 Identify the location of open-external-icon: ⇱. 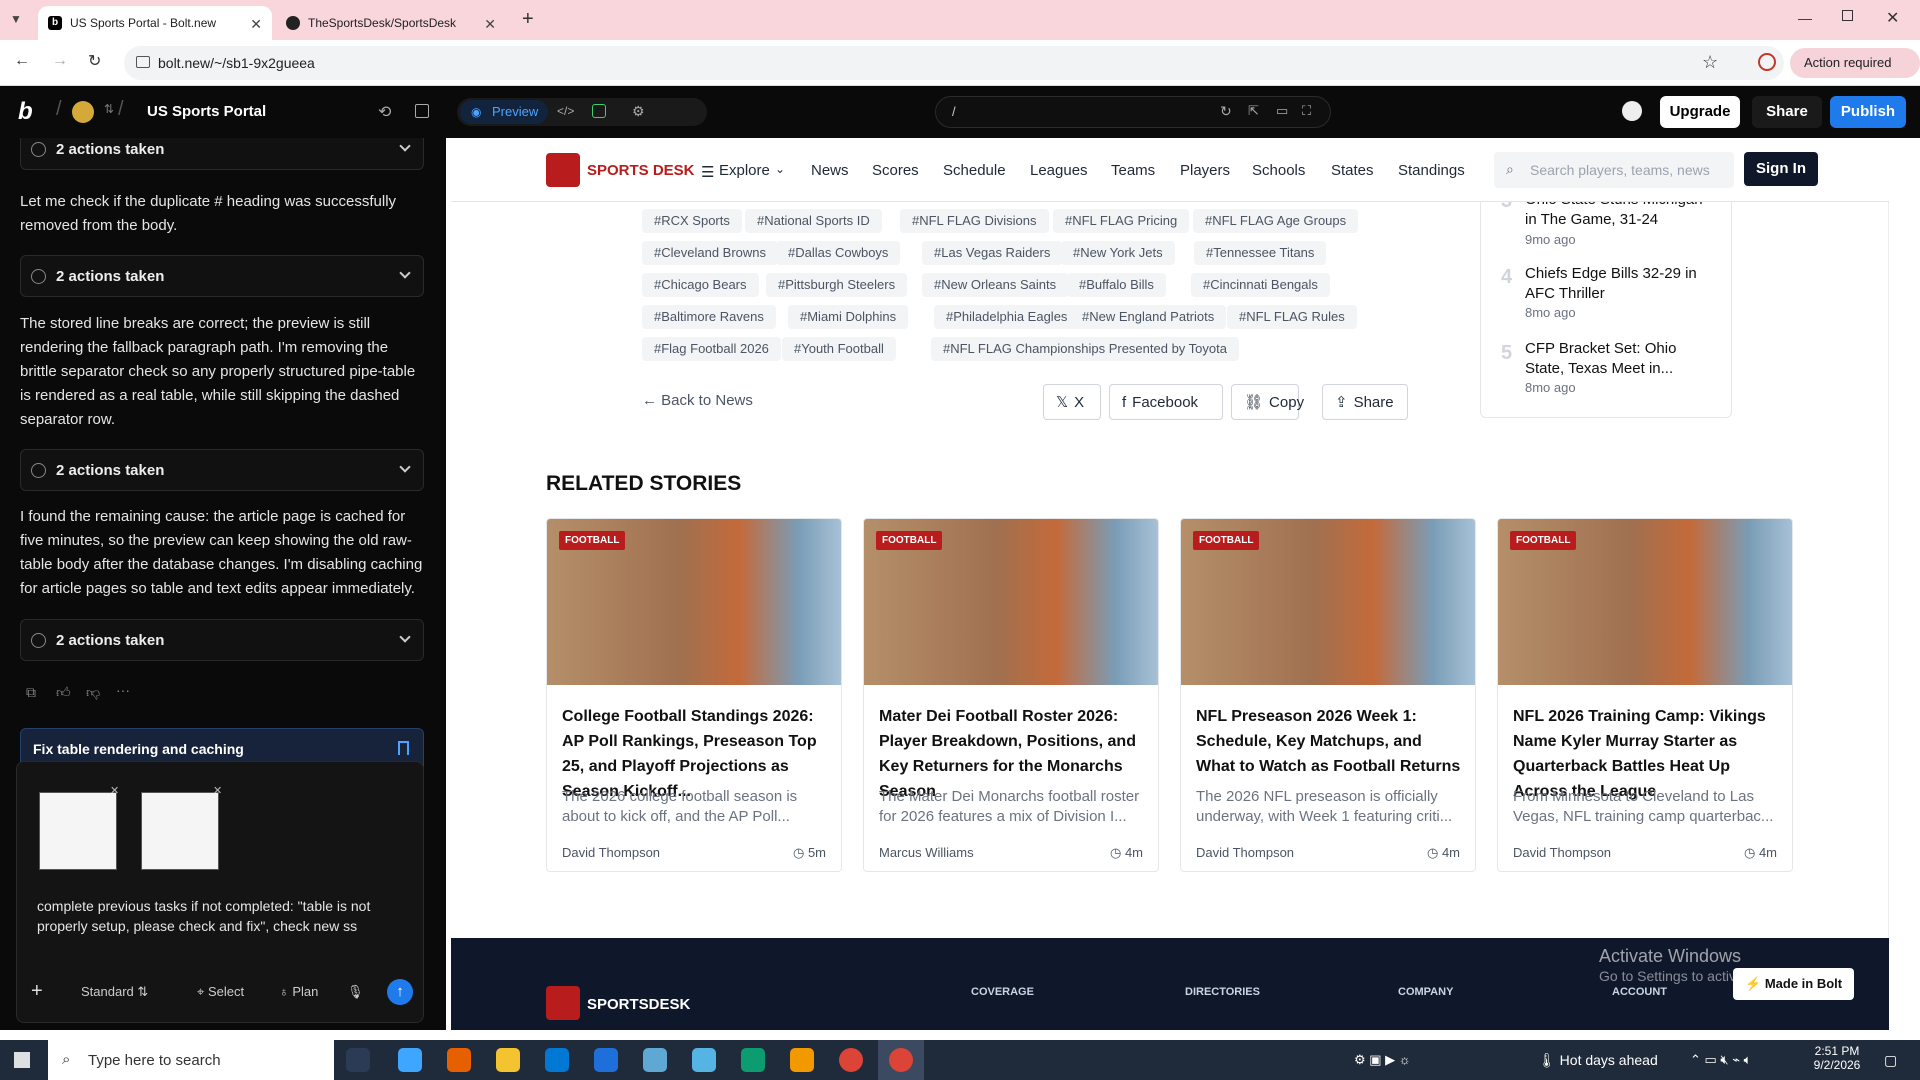
(1253, 111).